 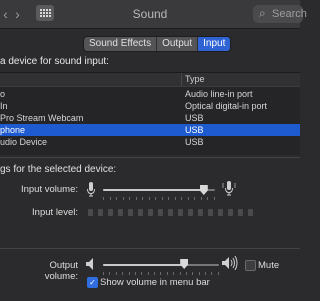 What do you see at coordinates (159, 198) in the screenshot?
I see `input-volume-ticks` at bounding box center [159, 198].